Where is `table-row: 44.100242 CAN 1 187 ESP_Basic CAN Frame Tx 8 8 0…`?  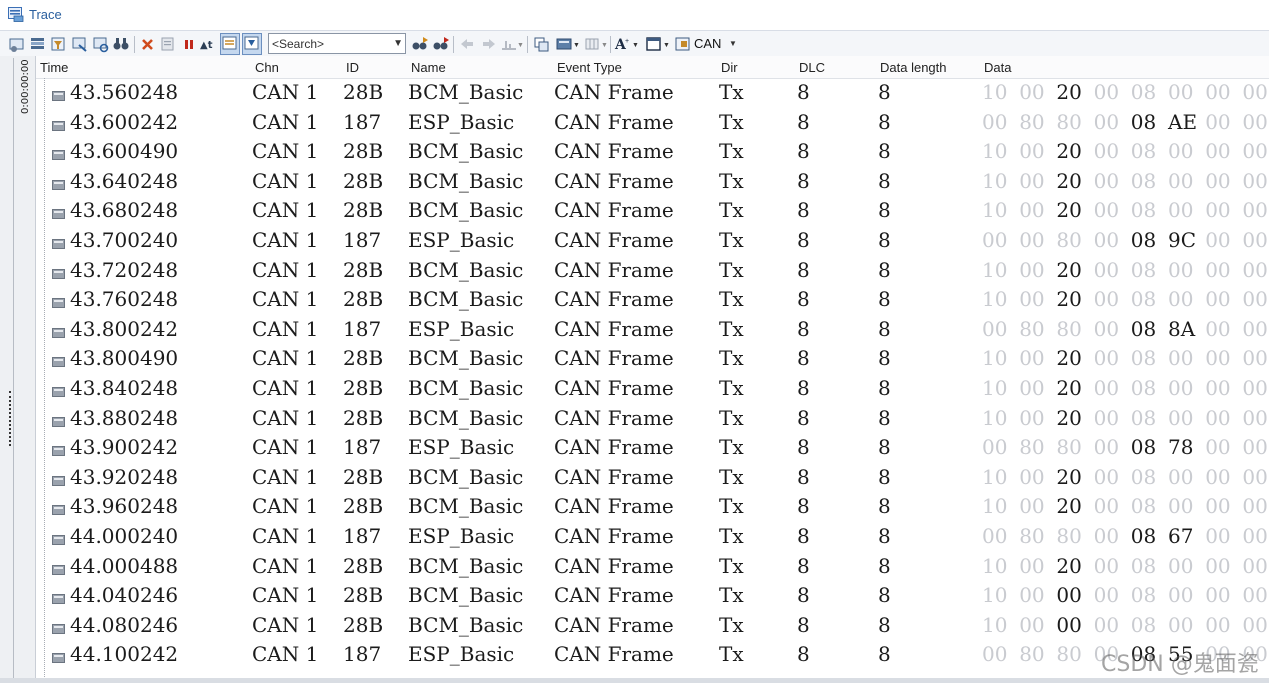
table-row: 44.100242 CAN 1 187 ESP_Basic CAN Frame Tx 8 8 0… is located at coordinates (652, 655).